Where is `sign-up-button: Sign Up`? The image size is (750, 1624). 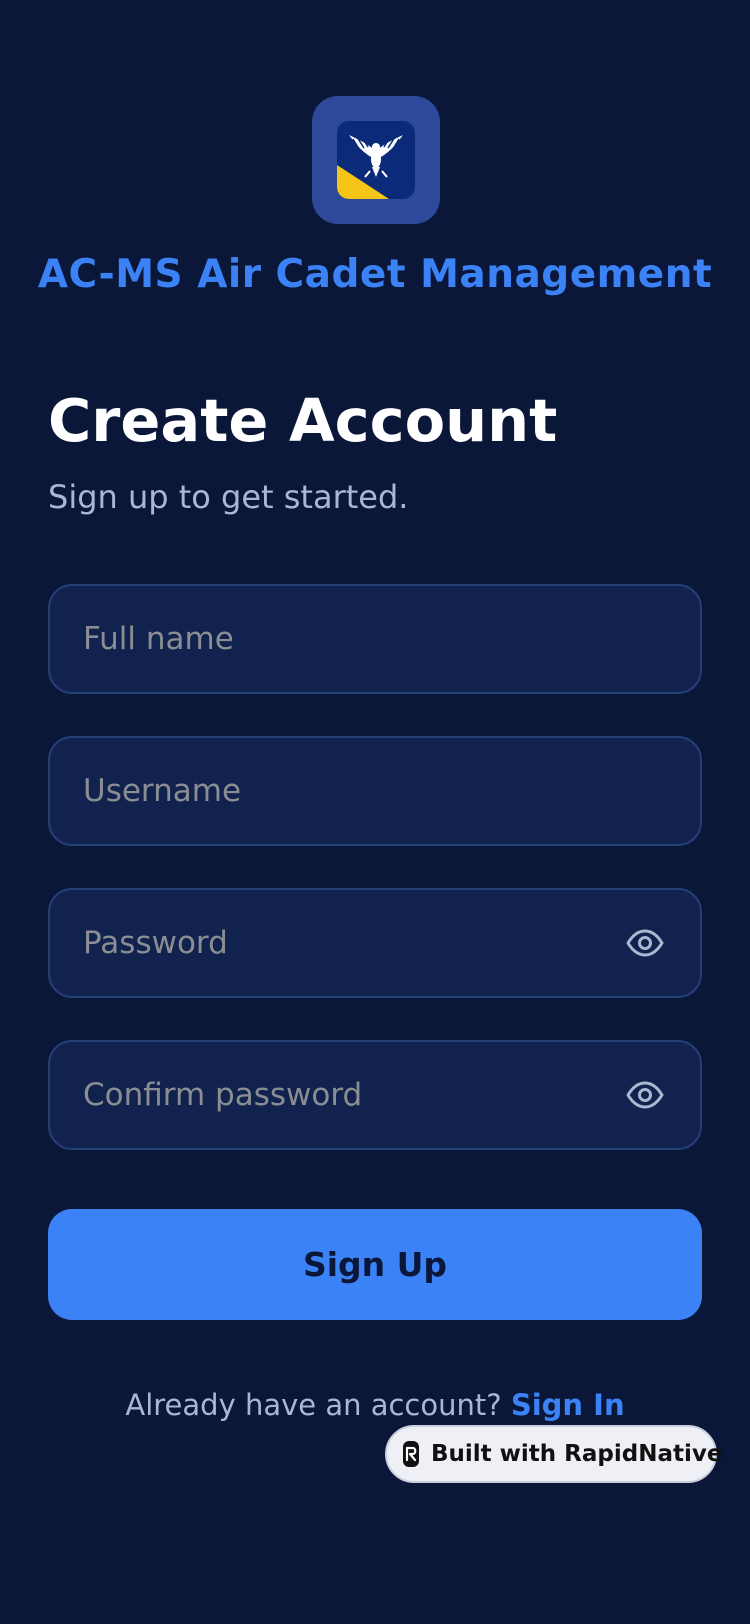
sign-up-button: Sign Up is located at coordinates (375, 1264).